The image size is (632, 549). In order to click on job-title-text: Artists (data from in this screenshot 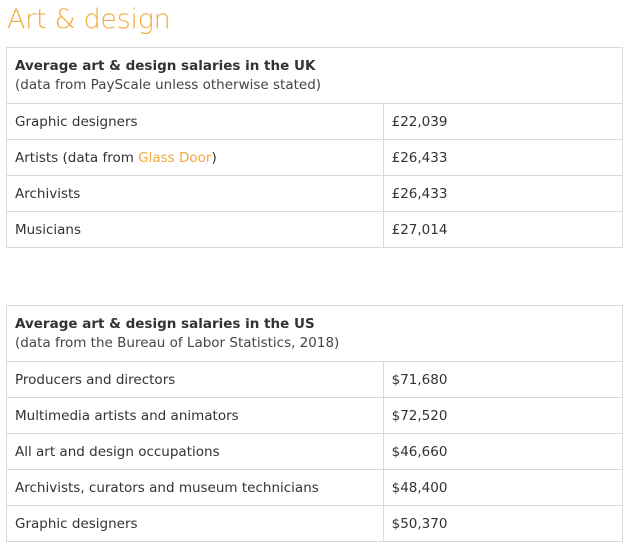, I will do `click(77, 157)`.